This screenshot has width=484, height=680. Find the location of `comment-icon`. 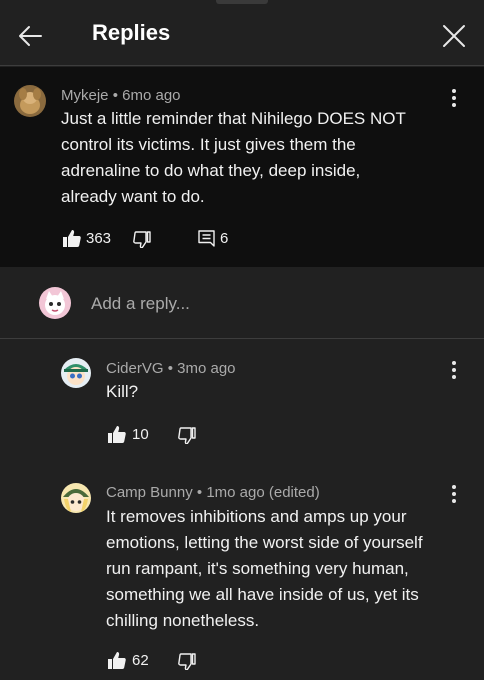

comment-icon is located at coordinates (206, 238).